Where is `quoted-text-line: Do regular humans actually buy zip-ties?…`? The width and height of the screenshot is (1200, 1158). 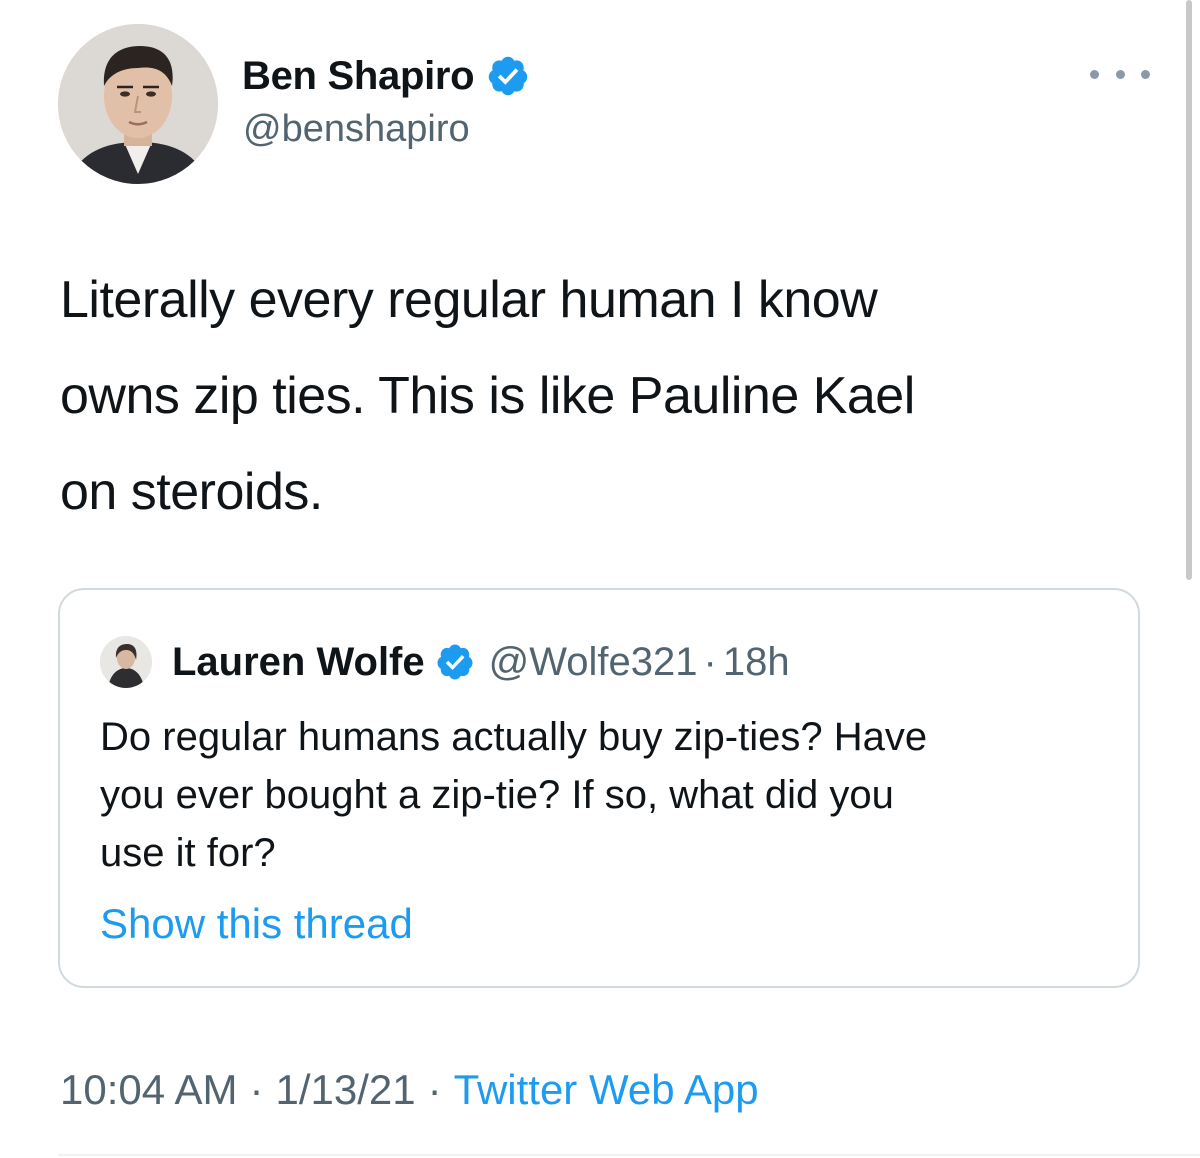 quoted-text-line: Do regular humans actually buy zip-ties?… is located at coordinates (514, 737).